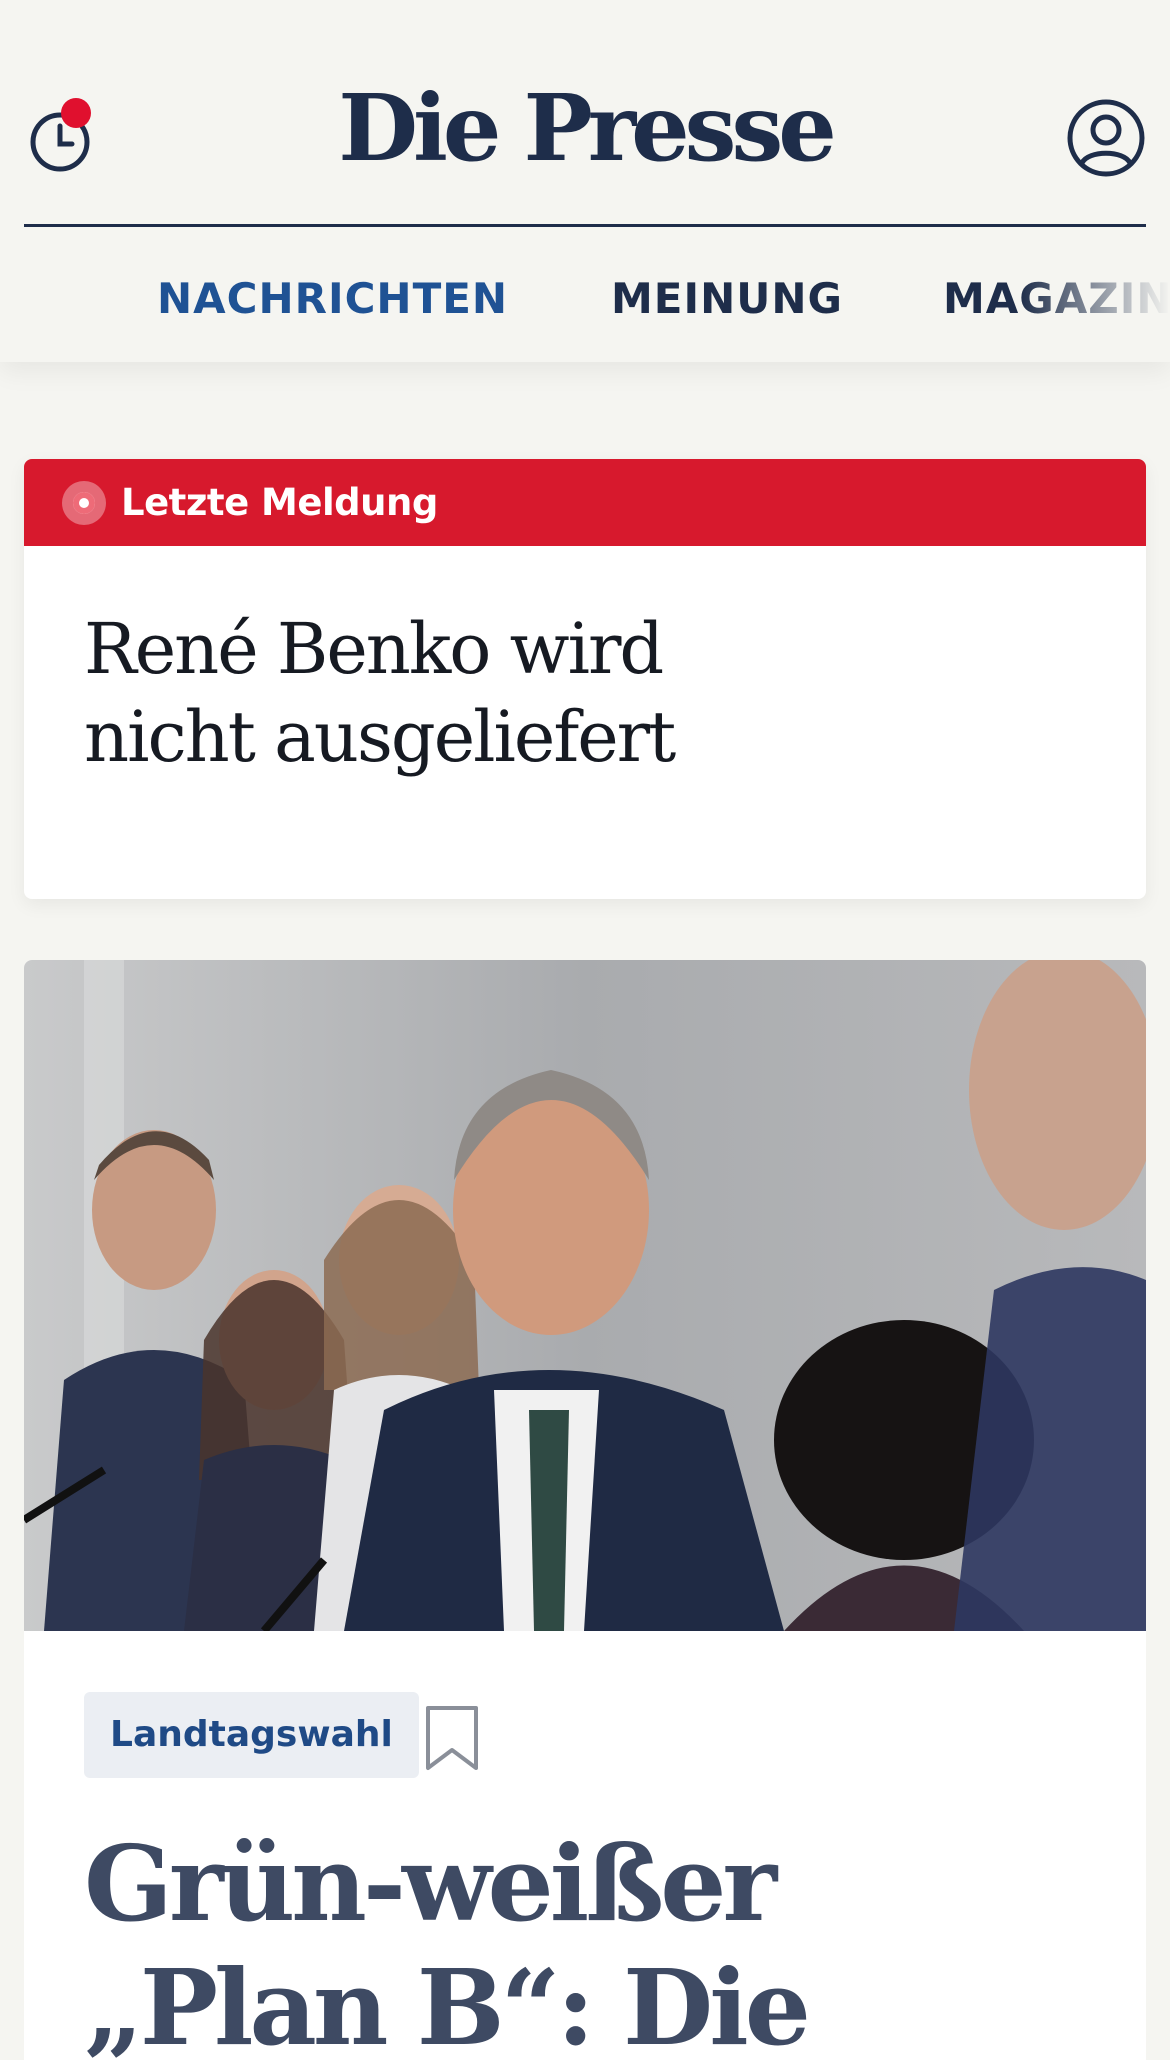 The height and width of the screenshot is (2060, 1170). Describe the element at coordinates (332, 298) in the screenshot. I see `nav-item-nachrichten: NACHRICHTEN` at that location.